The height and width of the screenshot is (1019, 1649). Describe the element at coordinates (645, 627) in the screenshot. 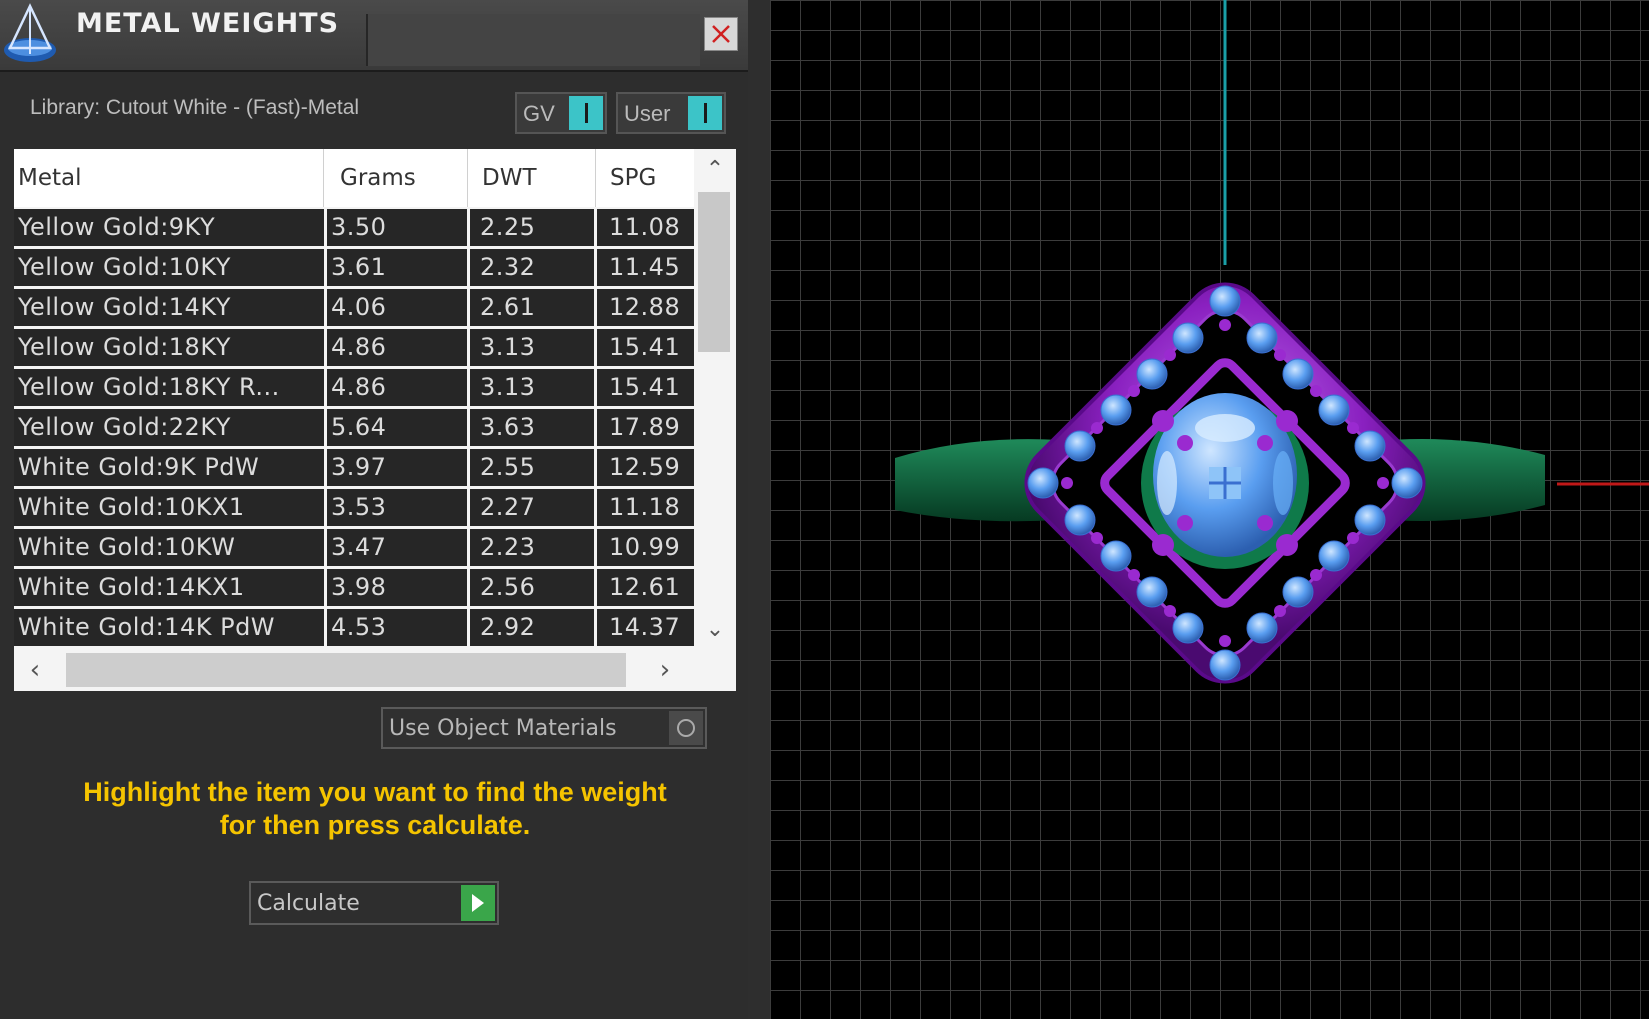

I see `cell-spg: 14.37` at that location.